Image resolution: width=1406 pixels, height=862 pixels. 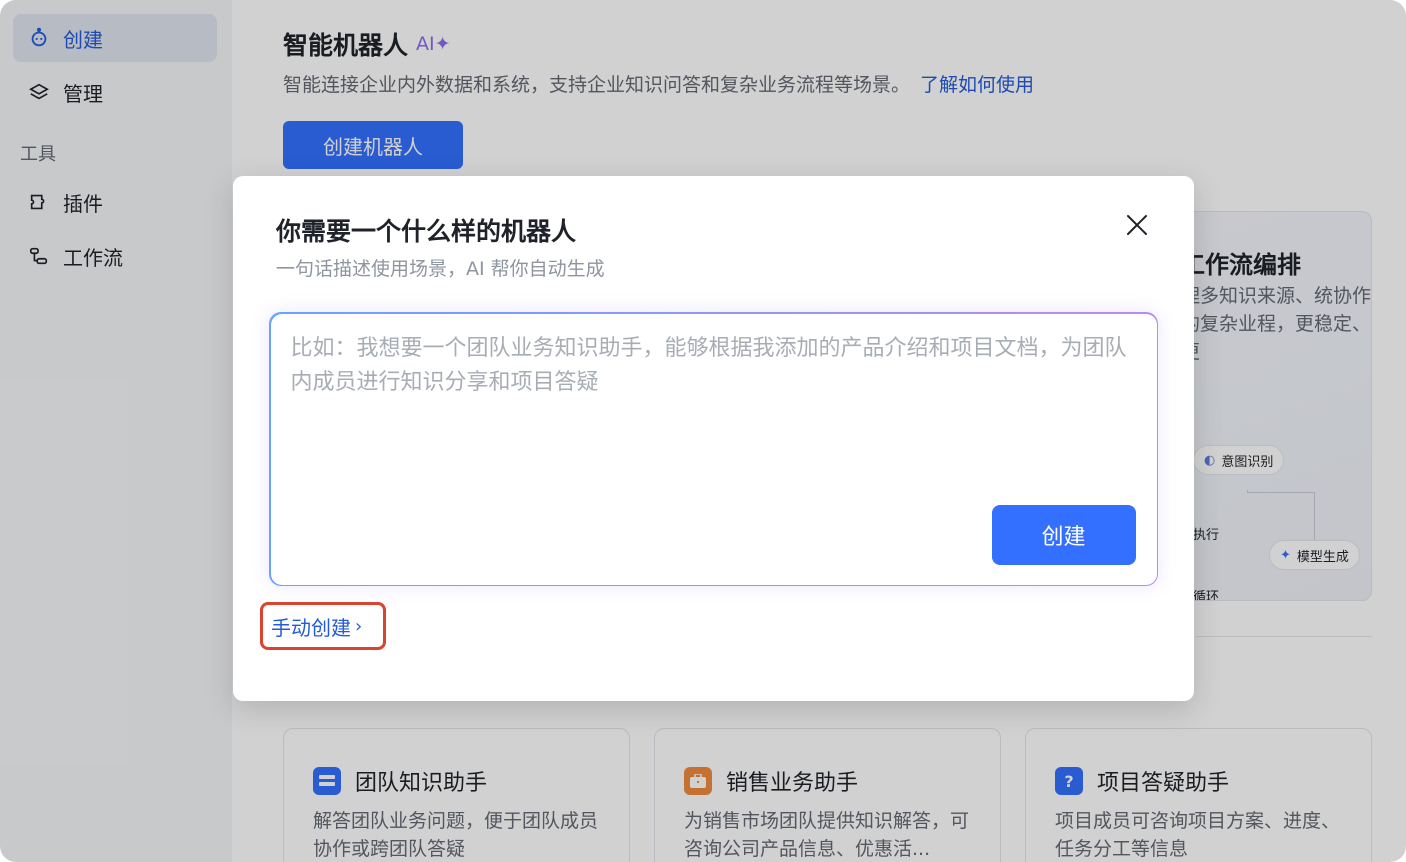 I want to click on prompt-input, so click(x=713, y=416).